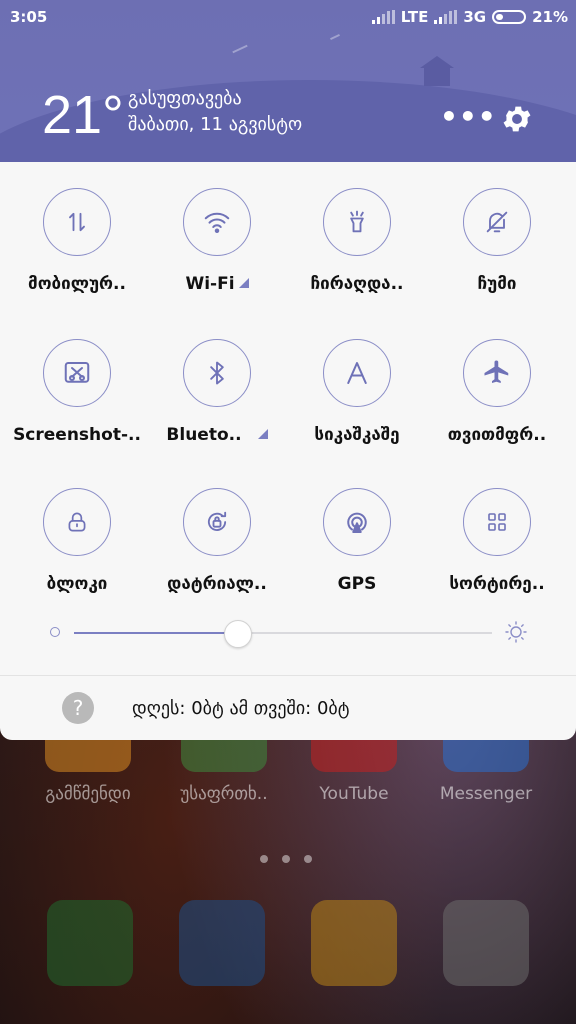  What do you see at coordinates (77, 435) in the screenshot?
I see `tile-label: Screenshot-..` at bounding box center [77, 435].